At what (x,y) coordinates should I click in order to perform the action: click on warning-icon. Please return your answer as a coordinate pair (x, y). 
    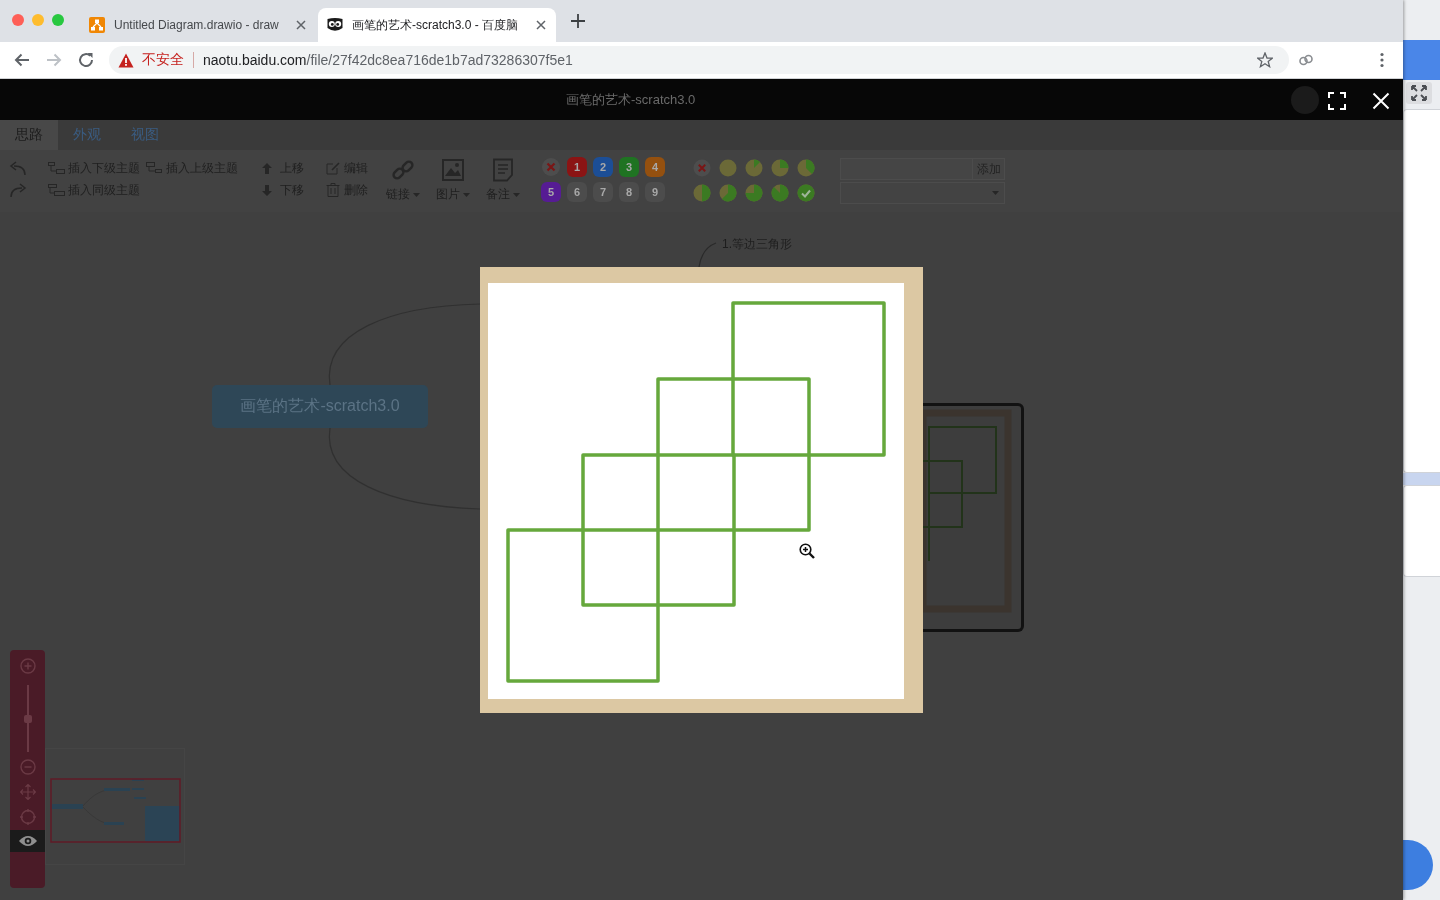
    Looking at the image, I should click on (126, 60).